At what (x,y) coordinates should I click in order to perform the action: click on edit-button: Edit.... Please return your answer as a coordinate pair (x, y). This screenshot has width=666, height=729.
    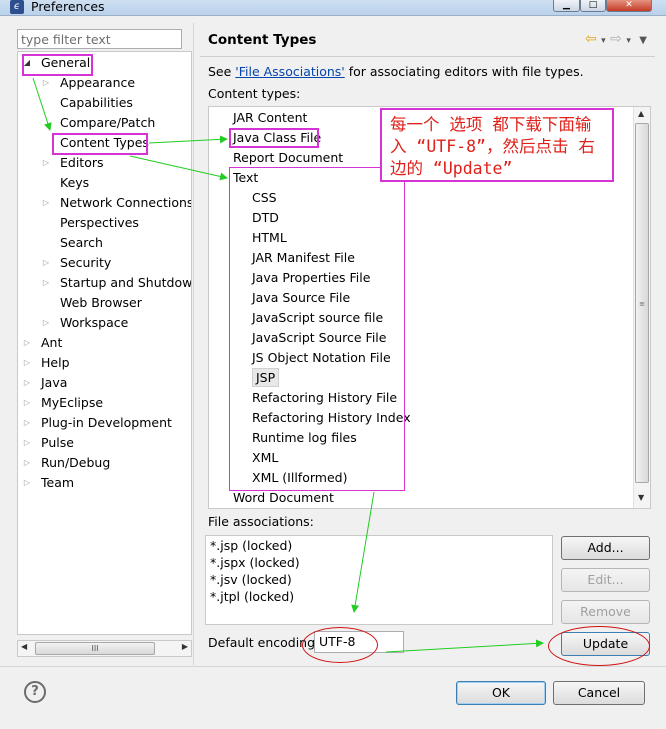
    Looking at the image, I should click on (605, 580).